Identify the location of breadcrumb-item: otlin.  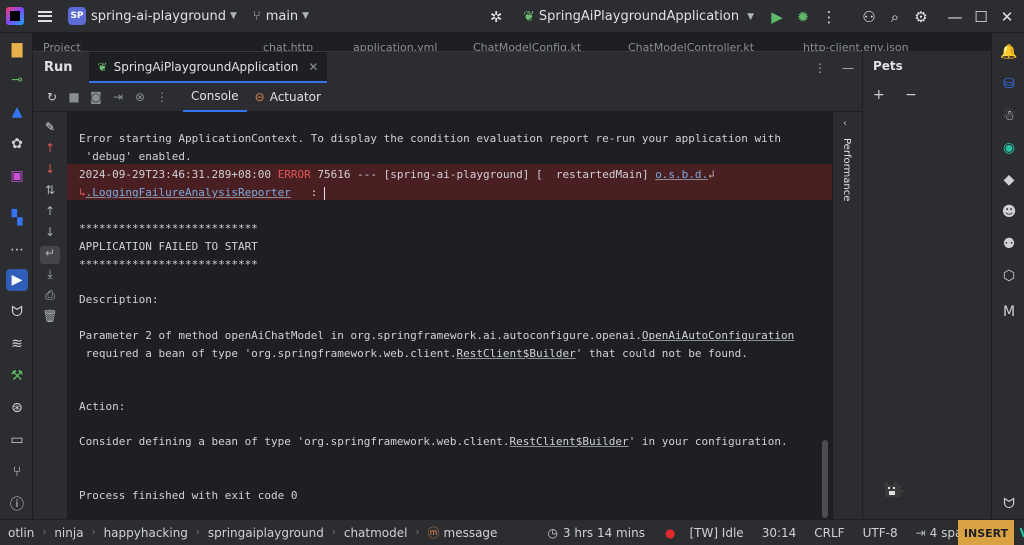
(21, 533).